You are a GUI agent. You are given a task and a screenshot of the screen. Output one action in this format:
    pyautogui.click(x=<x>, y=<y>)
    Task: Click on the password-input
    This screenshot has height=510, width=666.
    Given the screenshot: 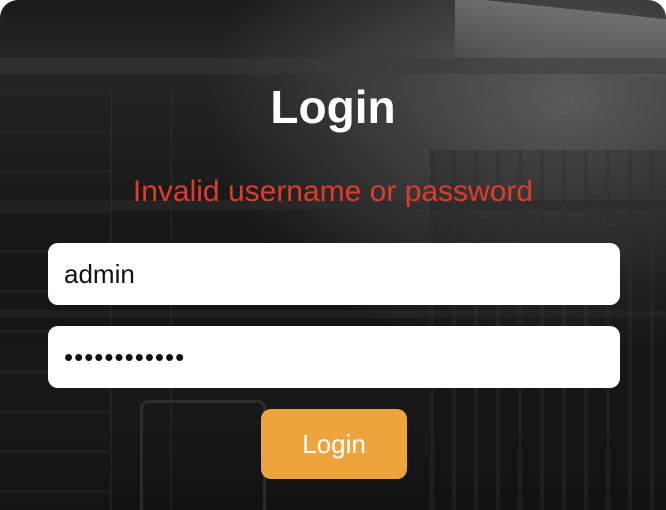 What is the action you would take?
    pyautogui.click(x=334, y=357)
    